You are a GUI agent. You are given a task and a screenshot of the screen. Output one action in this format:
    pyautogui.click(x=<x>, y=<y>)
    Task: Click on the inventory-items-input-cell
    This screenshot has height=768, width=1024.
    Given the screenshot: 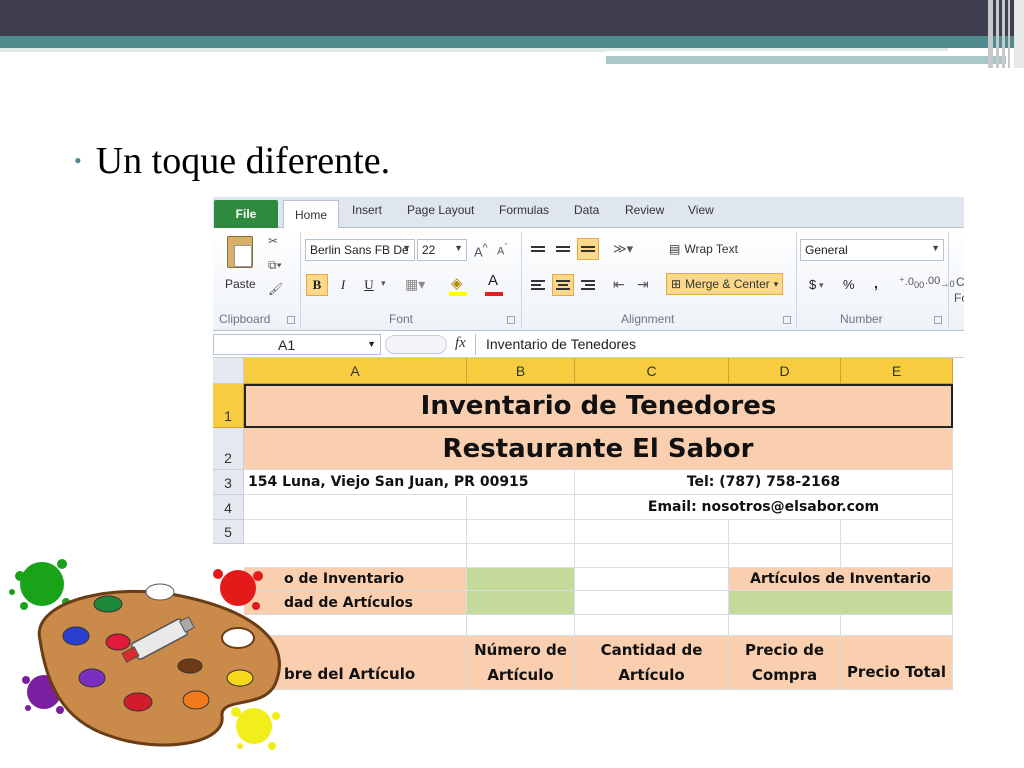 What is the action you would take?
    pyautogui.click(x=841, y=603)
    